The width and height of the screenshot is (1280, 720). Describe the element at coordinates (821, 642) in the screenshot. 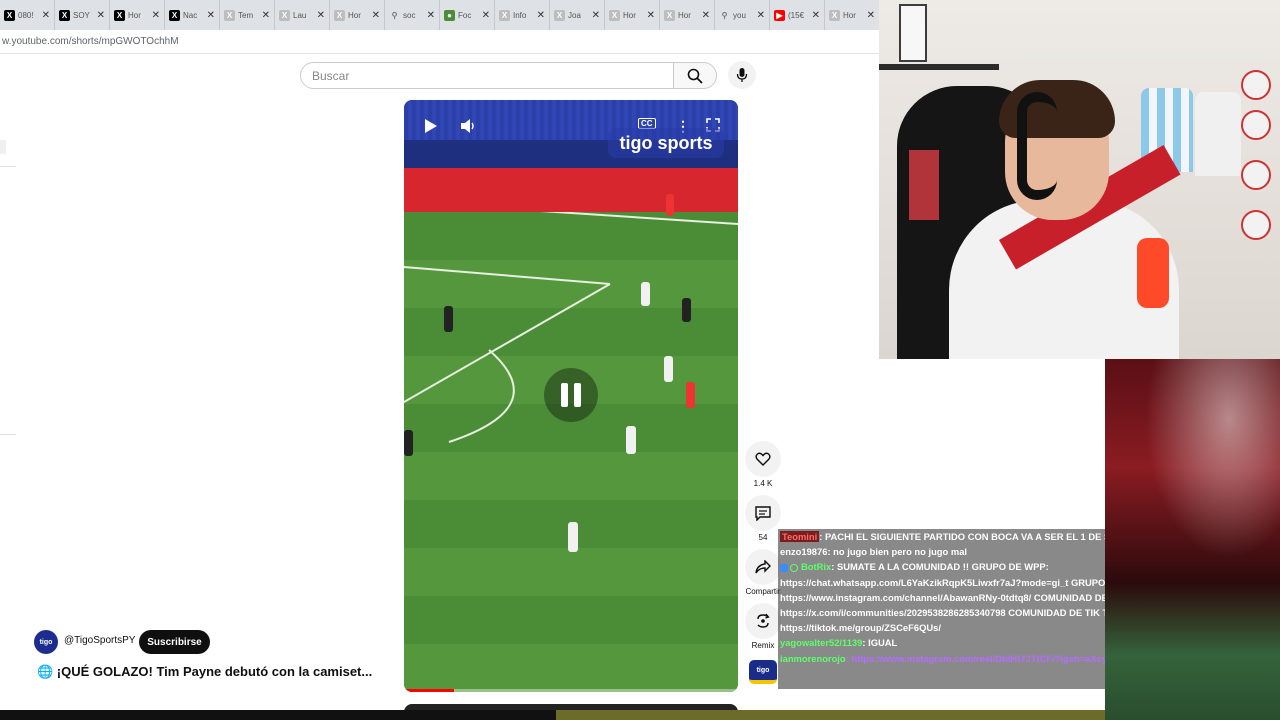

I see `chat-username: yagowalter52/1139` at that location.